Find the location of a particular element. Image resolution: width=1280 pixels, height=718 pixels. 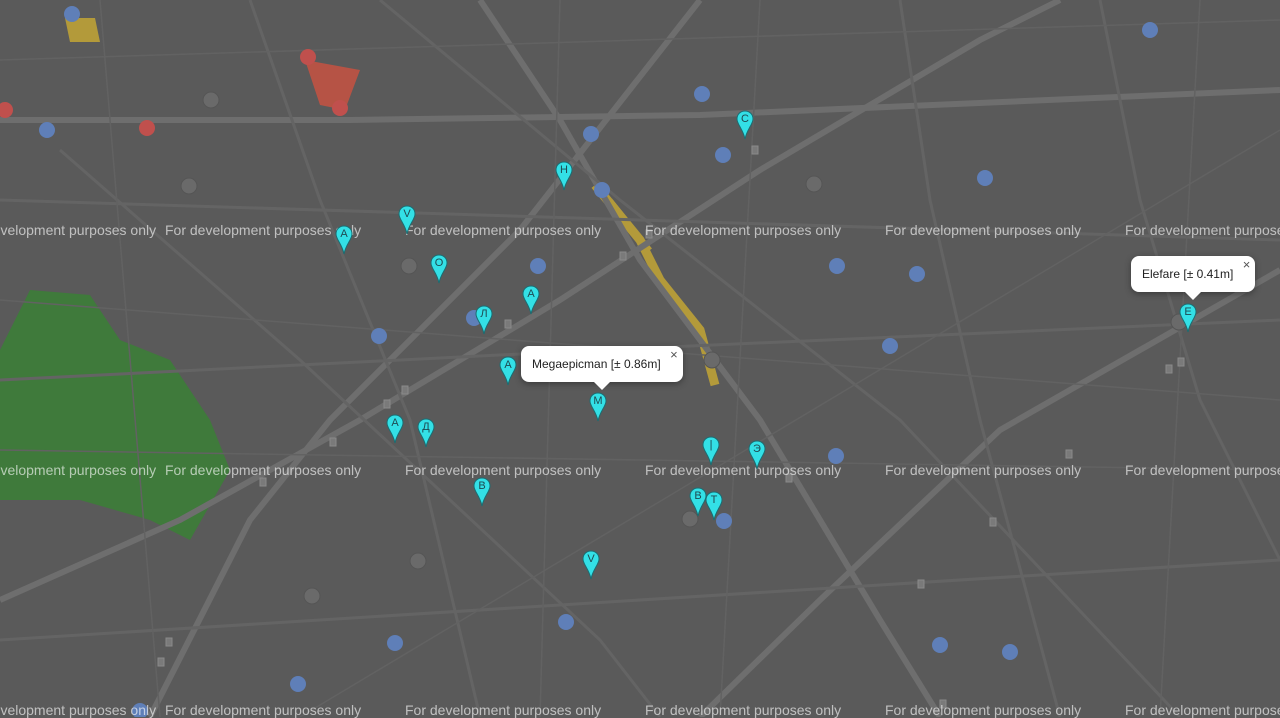

marker-label: С is located at coordinates (745, 119).